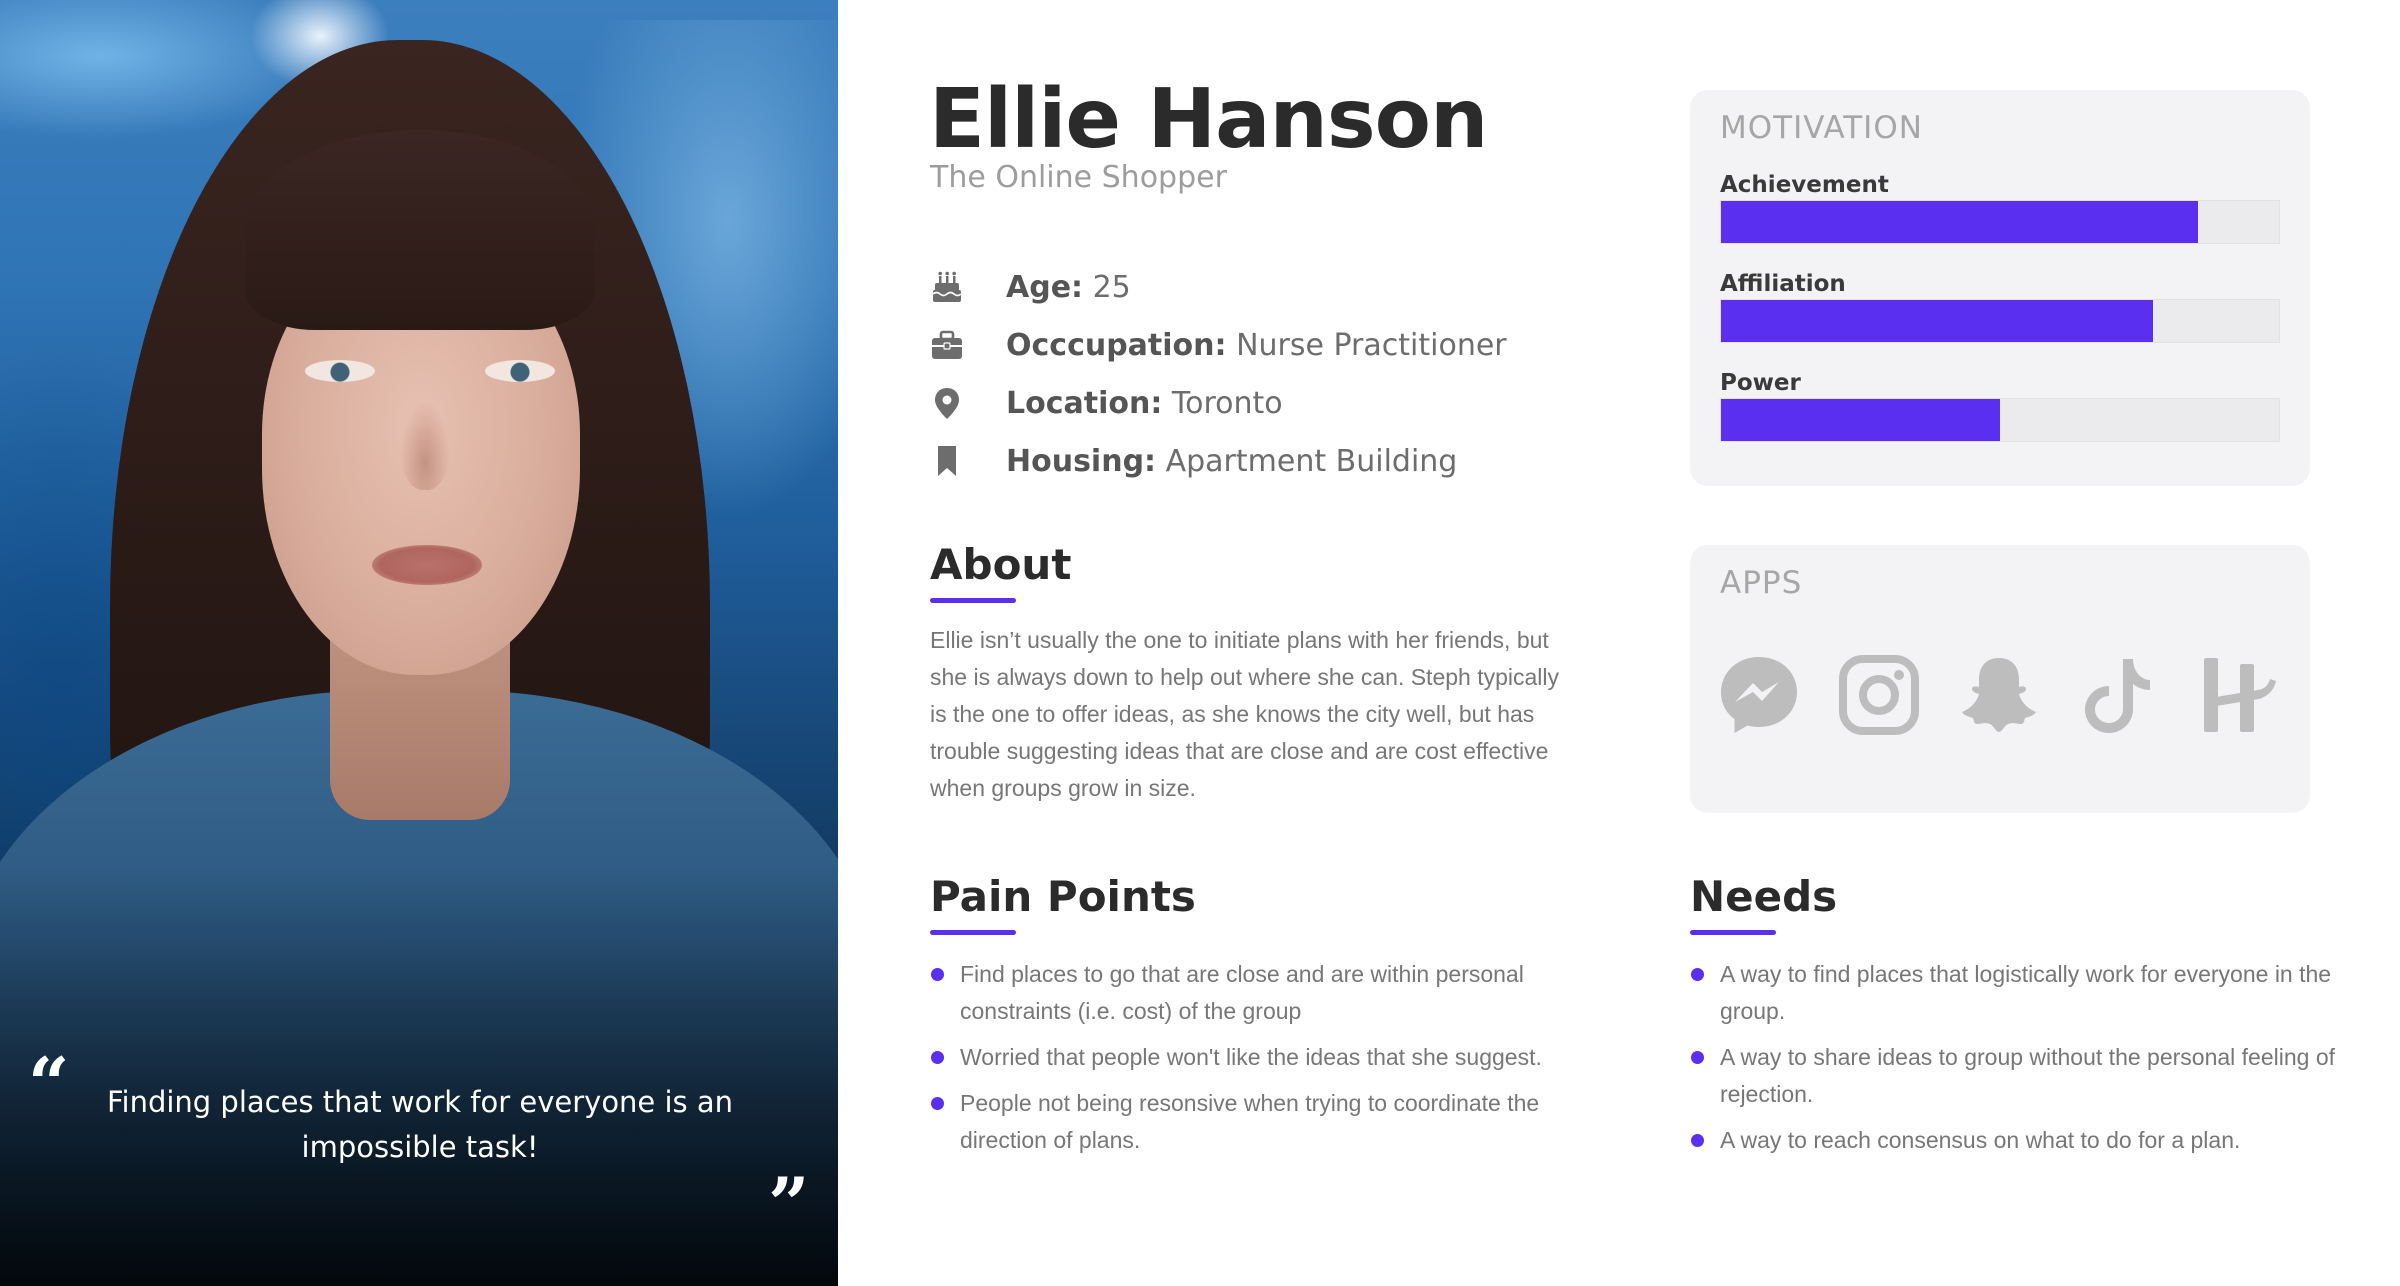 The height and width of the screenshot is (1286, 2400). I want to click on bar-label: Power, so click(1760, 383).